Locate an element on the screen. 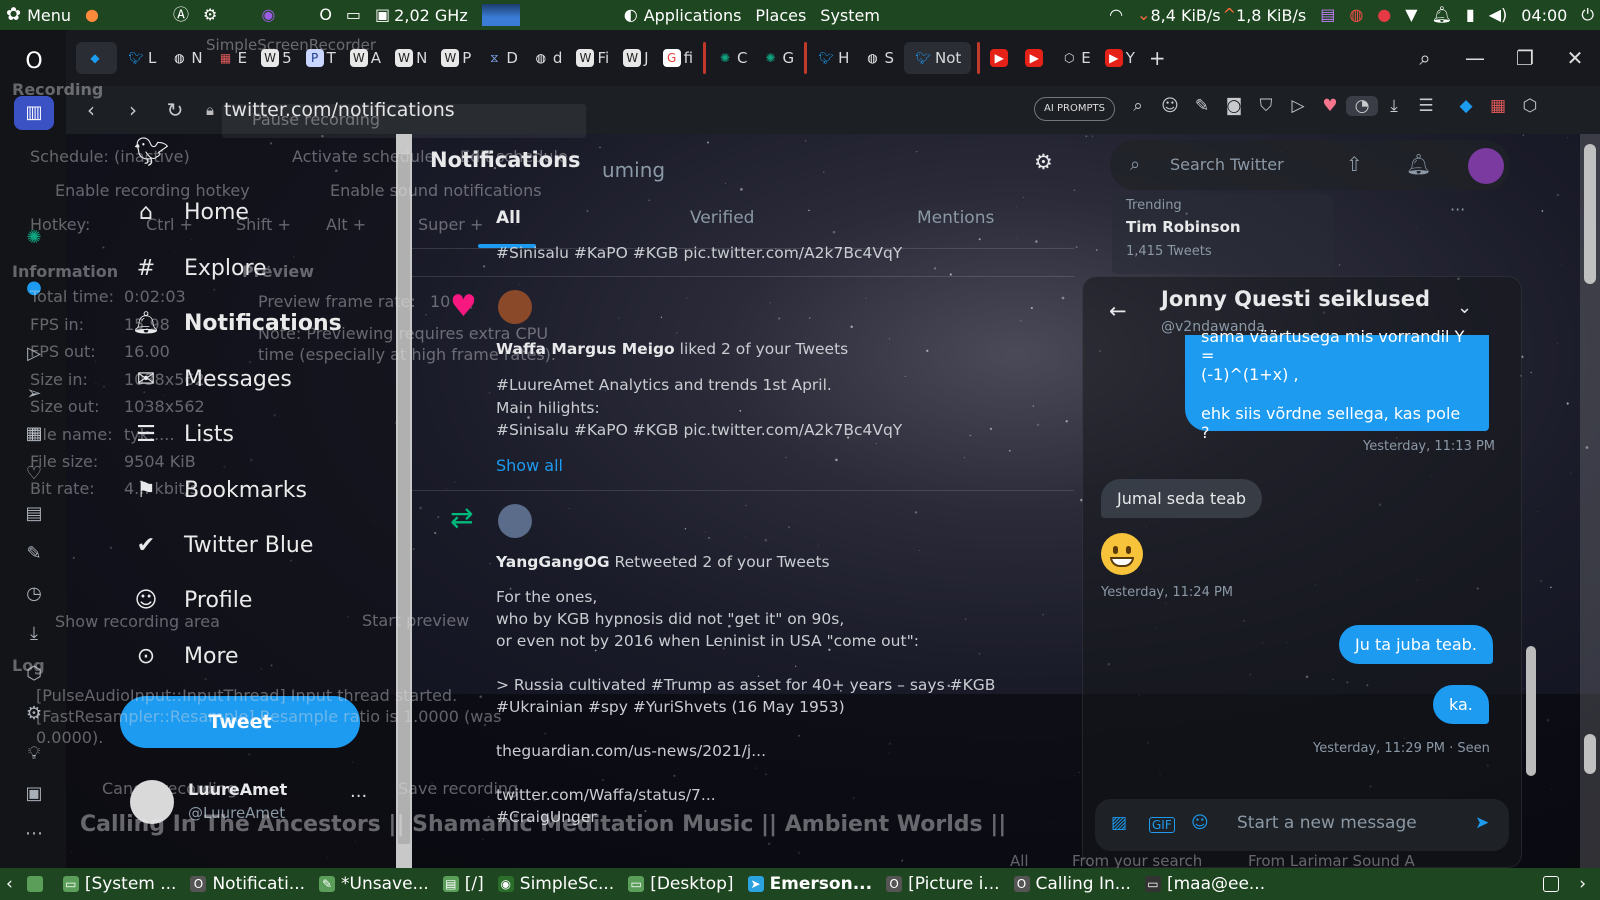 The image size is (1600, 900). opera-icon: O is located at coordinates (325, 15).